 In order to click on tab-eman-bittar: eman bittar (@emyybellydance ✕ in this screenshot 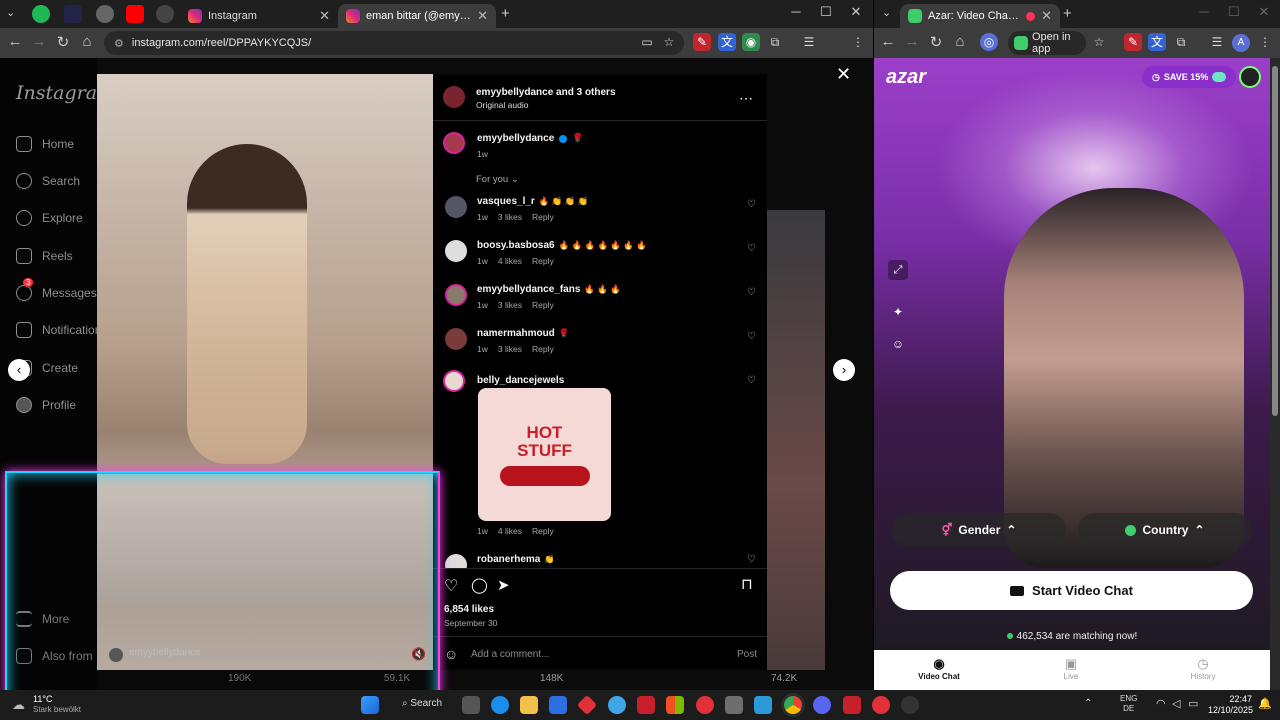, I will do `click(417, 16)`.